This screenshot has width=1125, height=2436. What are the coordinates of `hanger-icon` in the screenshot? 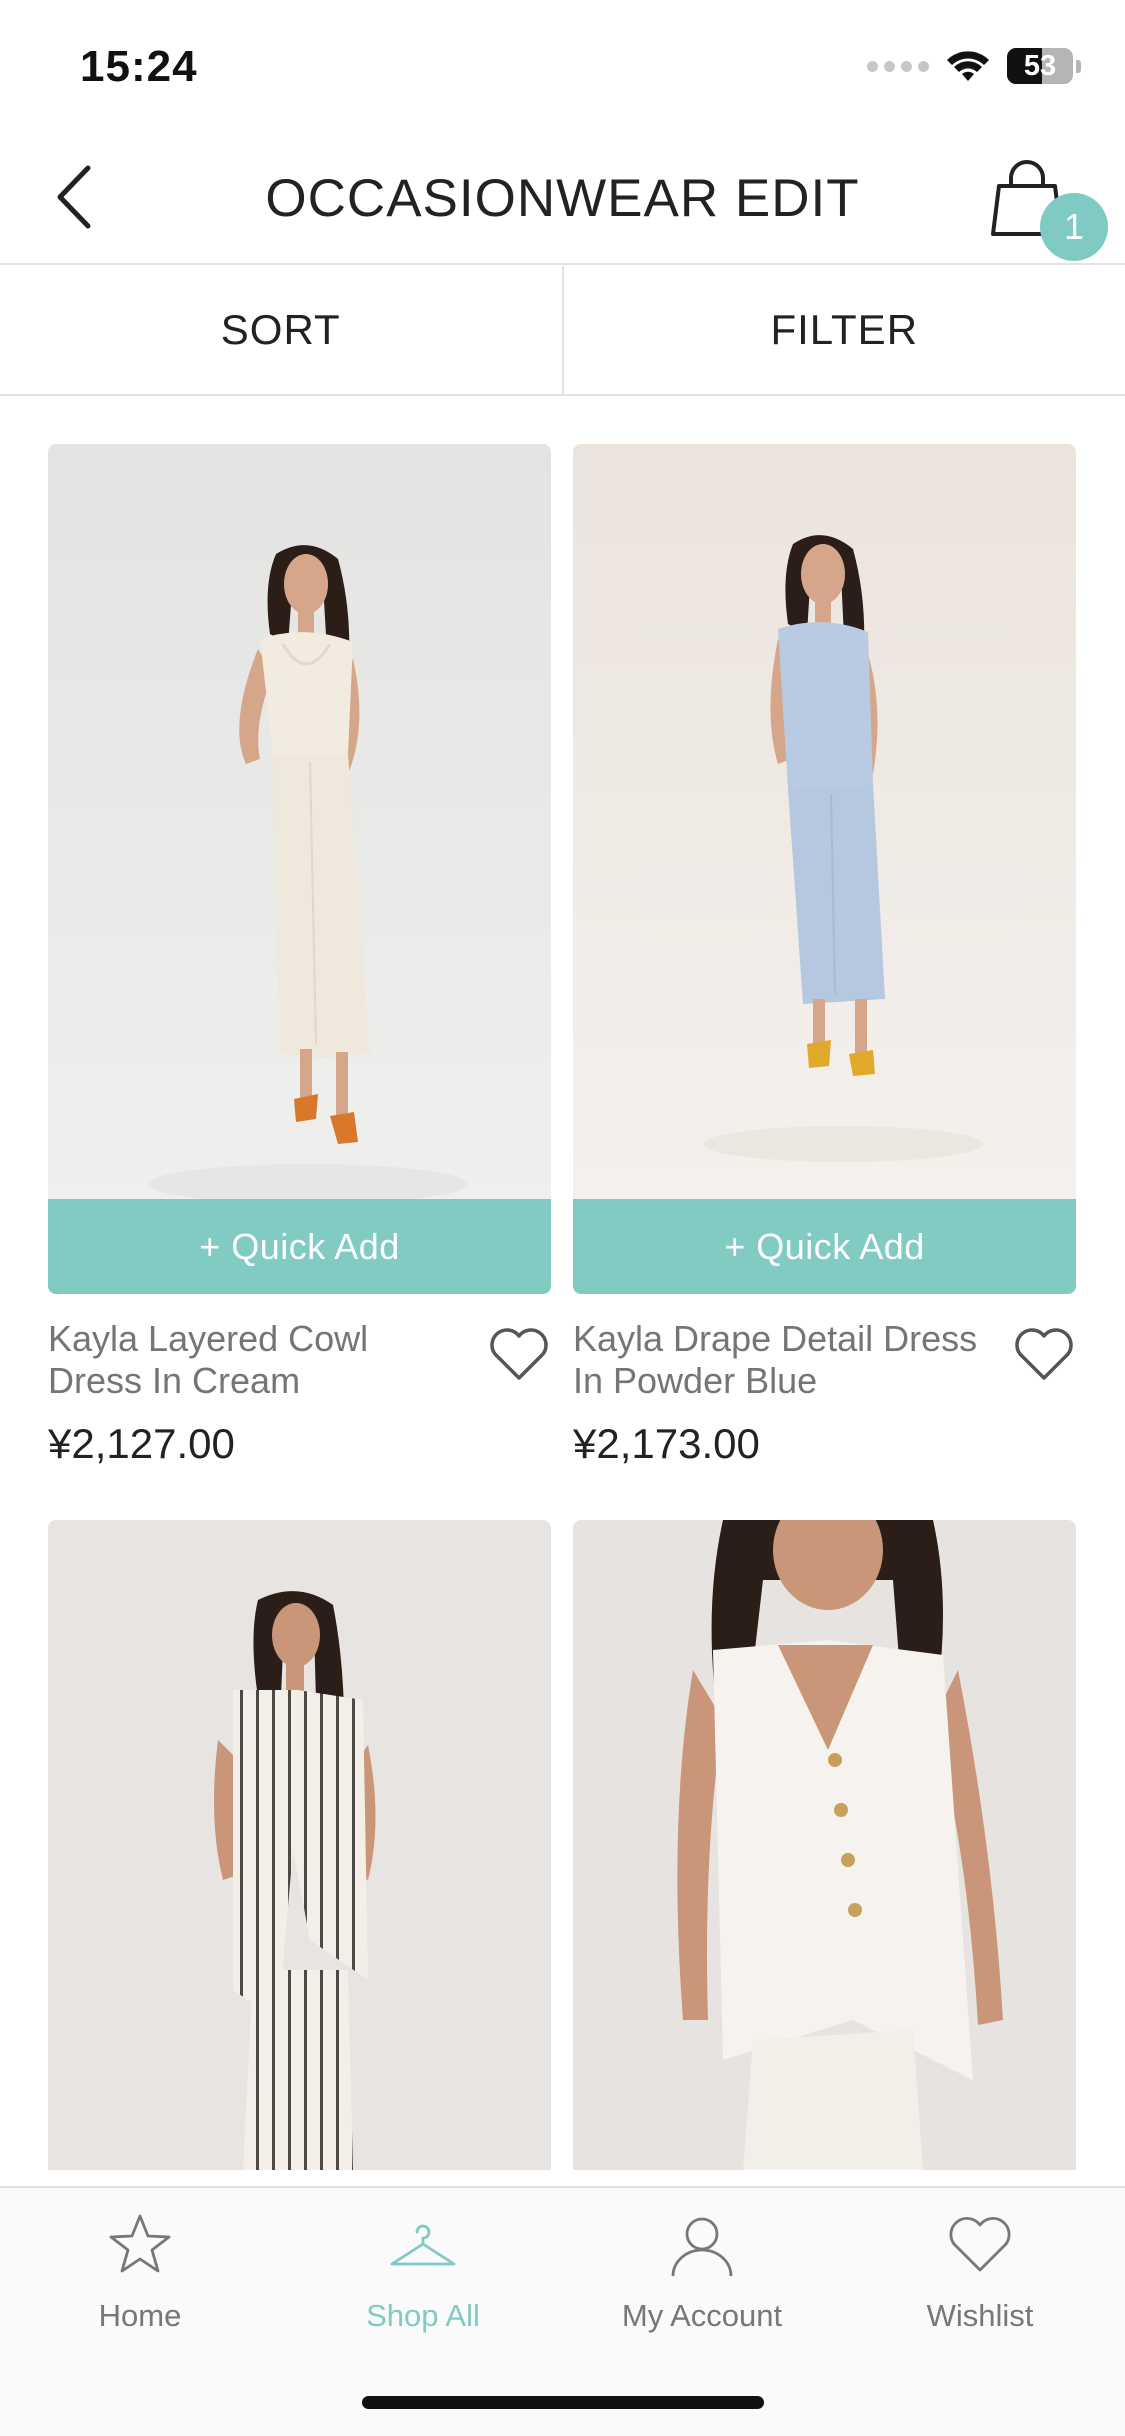 It's located at (423, 2245).